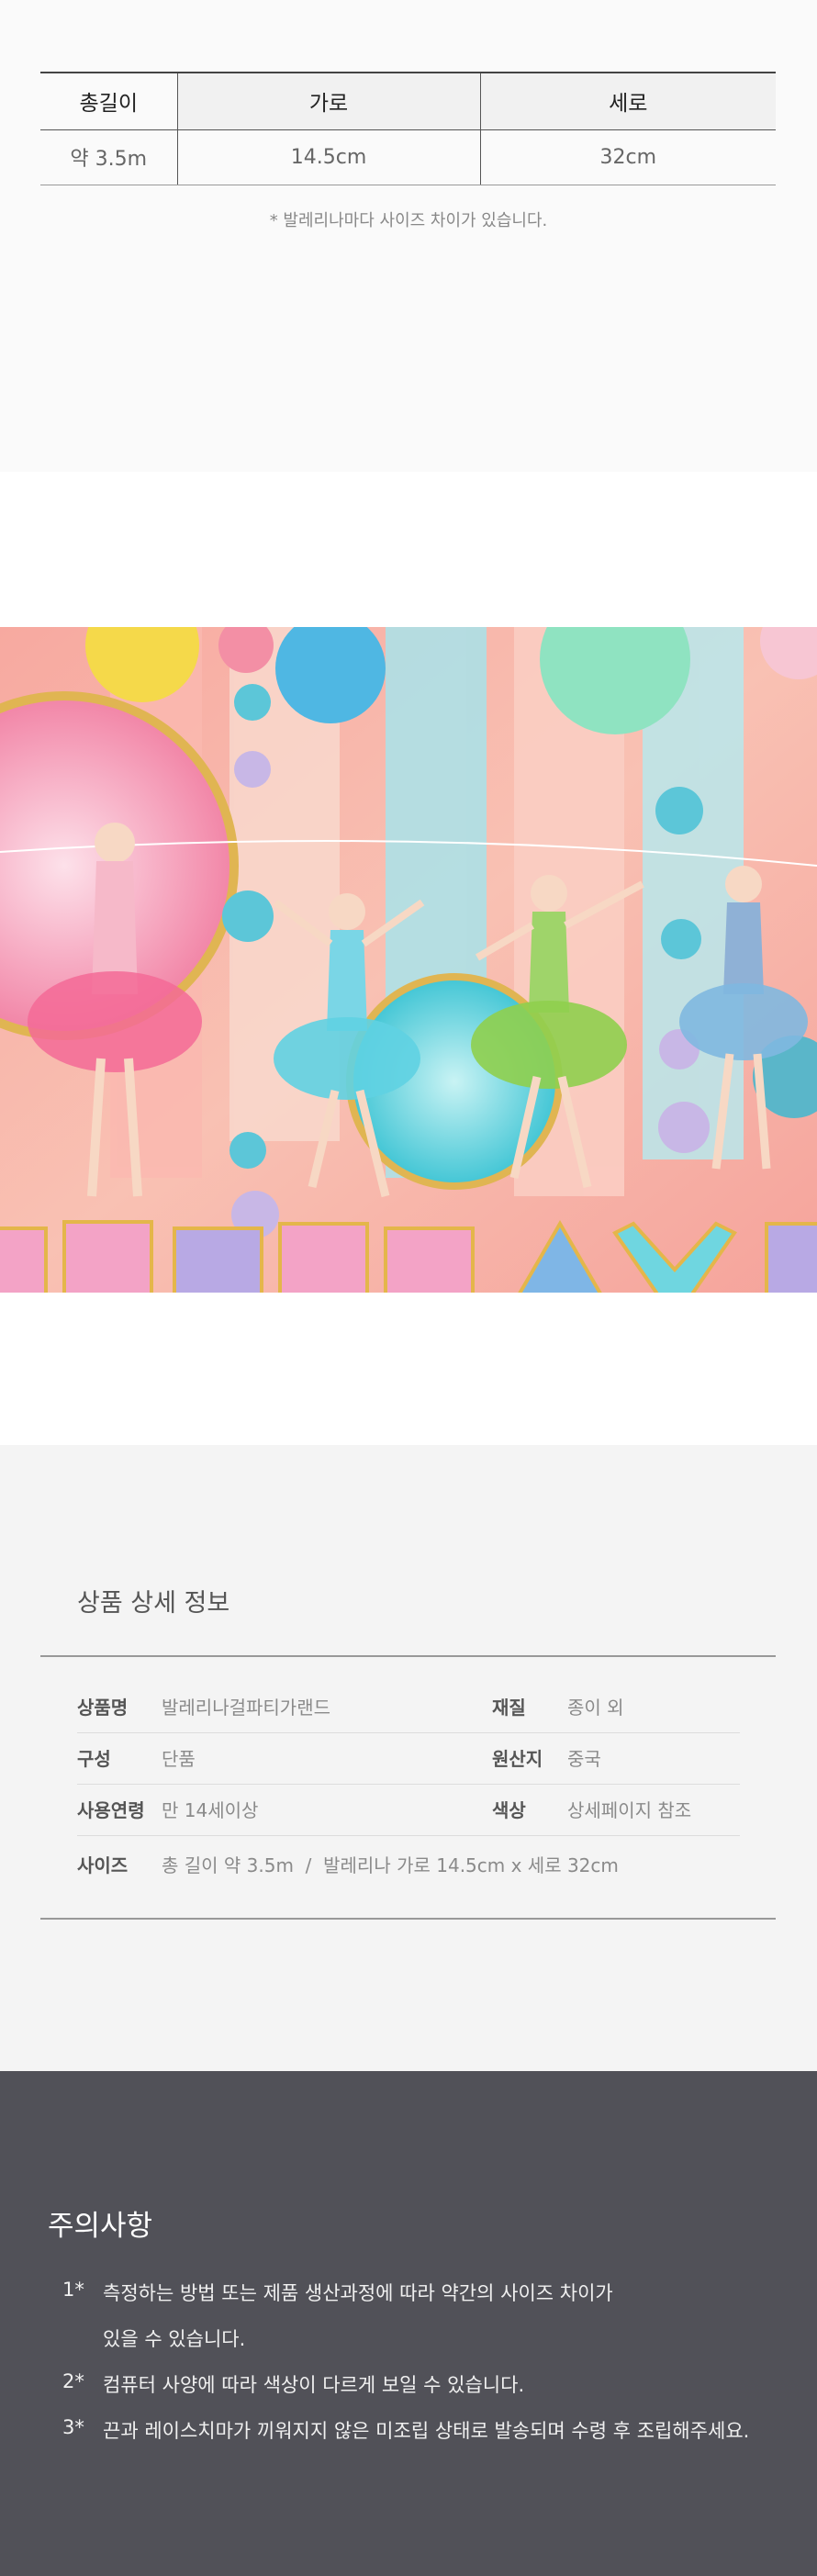  What do you see at coordinates (517, 1759) in the screenshot?
I see `label-origin: 원산지` at bounding box center [517, 1759].